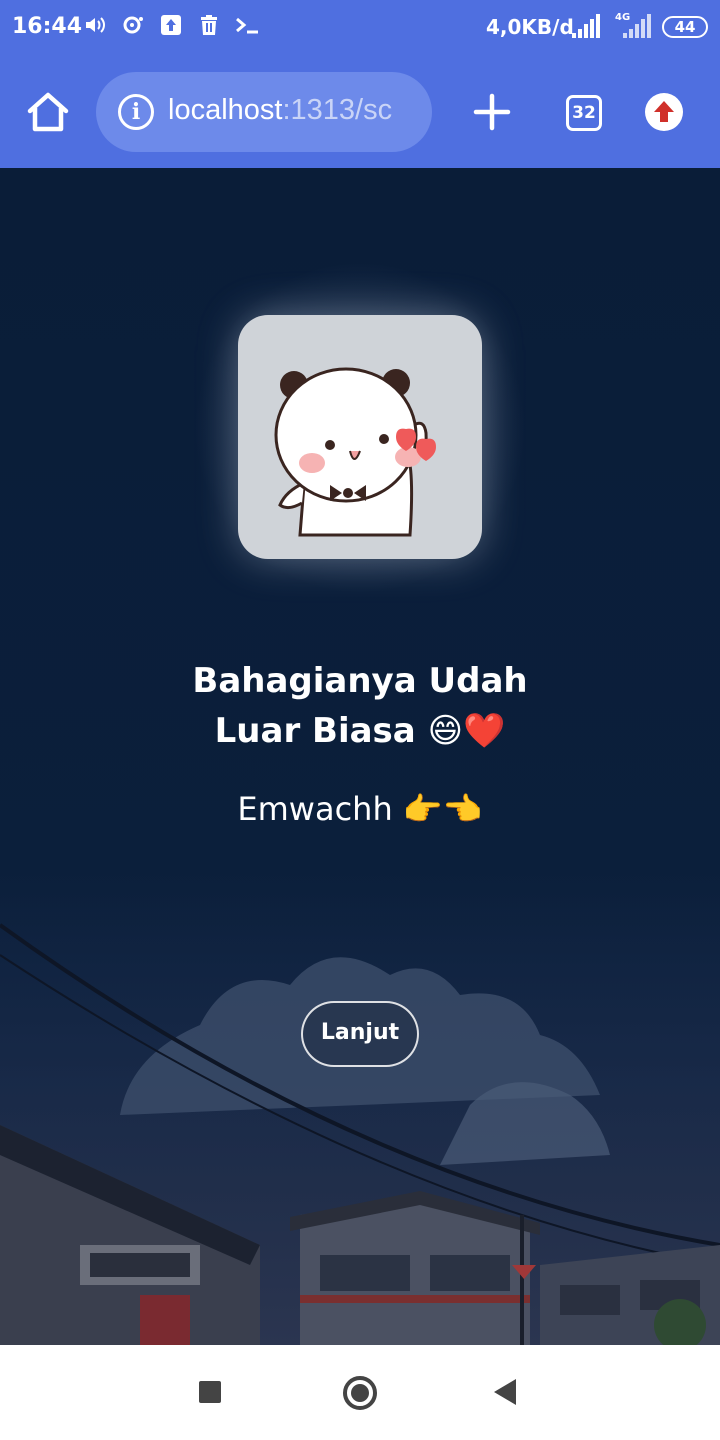  I want to click on sticker-card, so click(360, 437).